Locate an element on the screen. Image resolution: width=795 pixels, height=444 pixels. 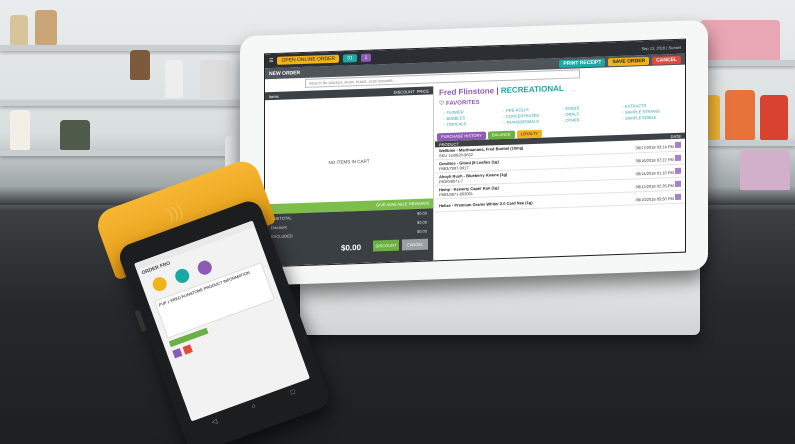
cart-col-price: PRICE is located at coordinates (422, 91).